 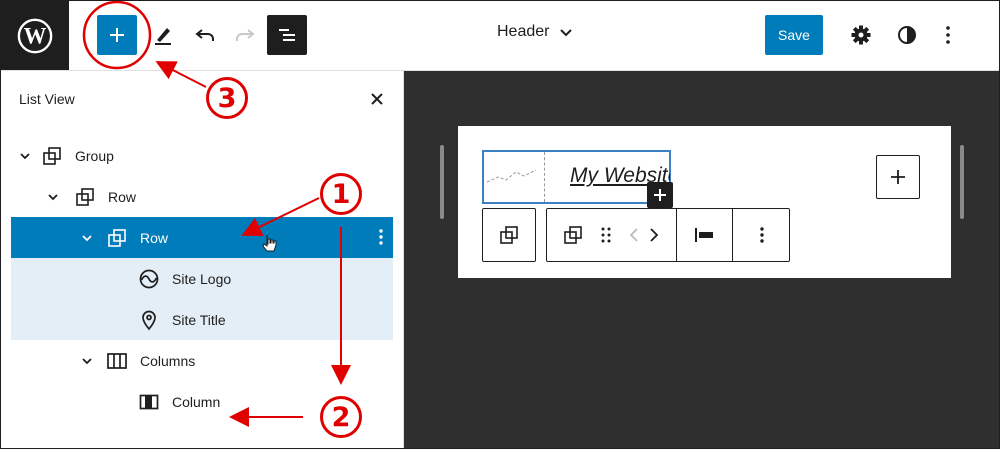 What do you see at coordinates (227, 98) in the screenshot?
I see `annotation-marker-3: 3` at bounding box center [227, 98].